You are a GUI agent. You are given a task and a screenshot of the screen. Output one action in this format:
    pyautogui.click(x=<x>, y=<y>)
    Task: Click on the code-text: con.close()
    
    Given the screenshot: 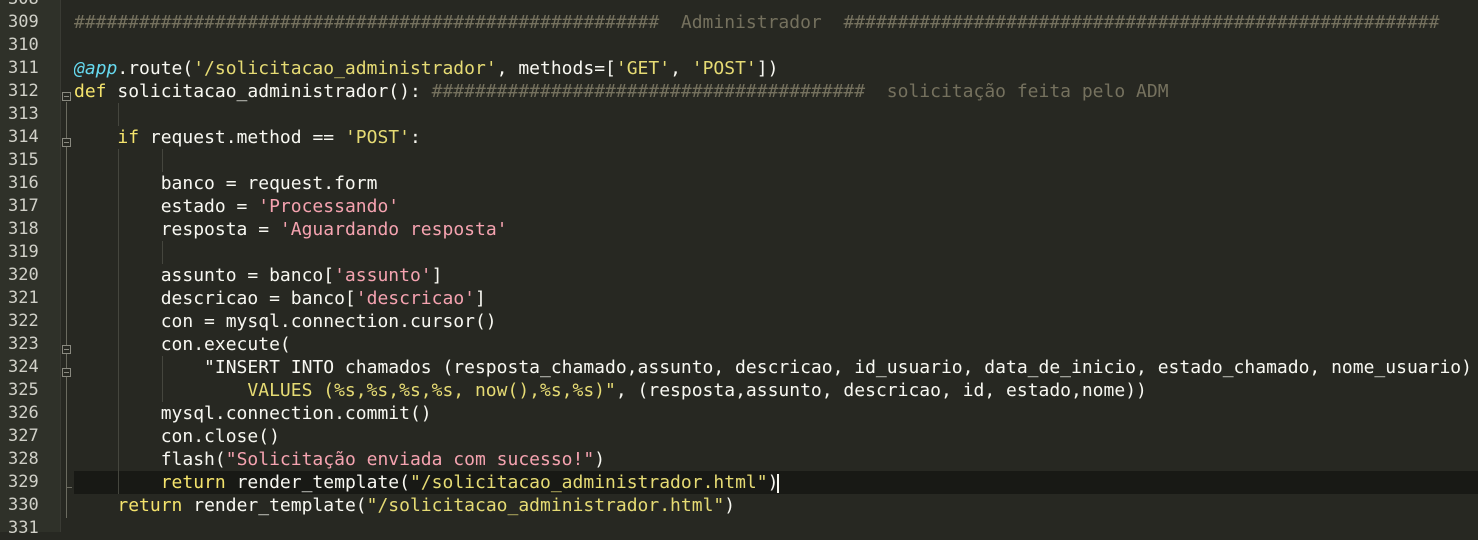 What is the action you would take?
    pyautogui.click(x=220, y=436)
    